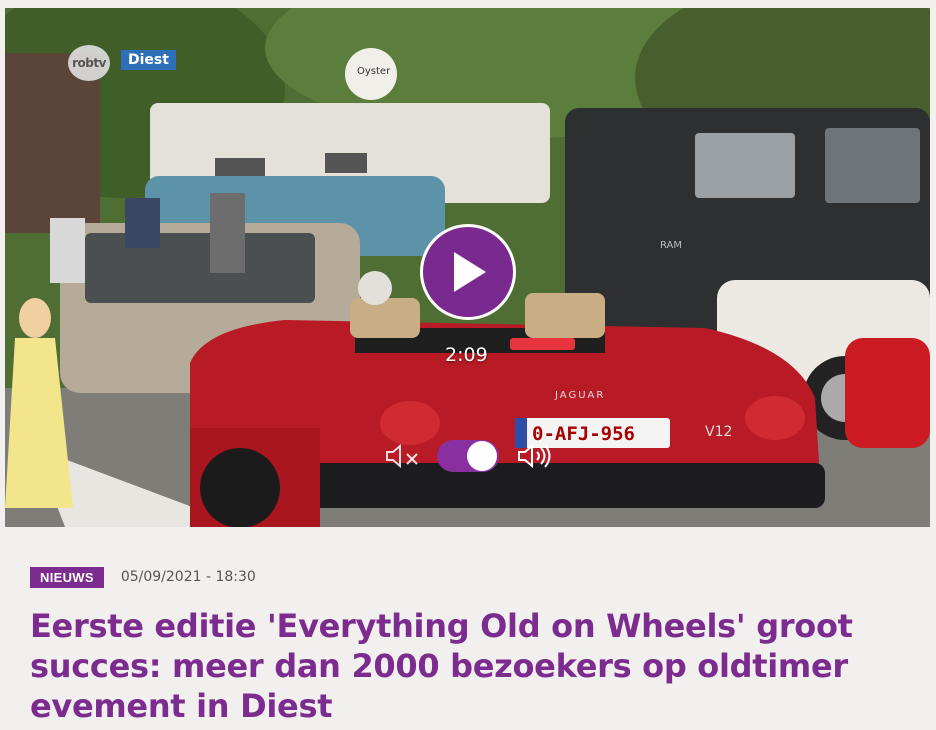  Describe the element at coordinates (374, 71) in the screenshot. I see `satellite-label: Oyster` at that location.